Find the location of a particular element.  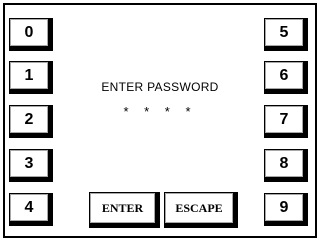

key-2-button: 2 is located at coordinates (31, 121).